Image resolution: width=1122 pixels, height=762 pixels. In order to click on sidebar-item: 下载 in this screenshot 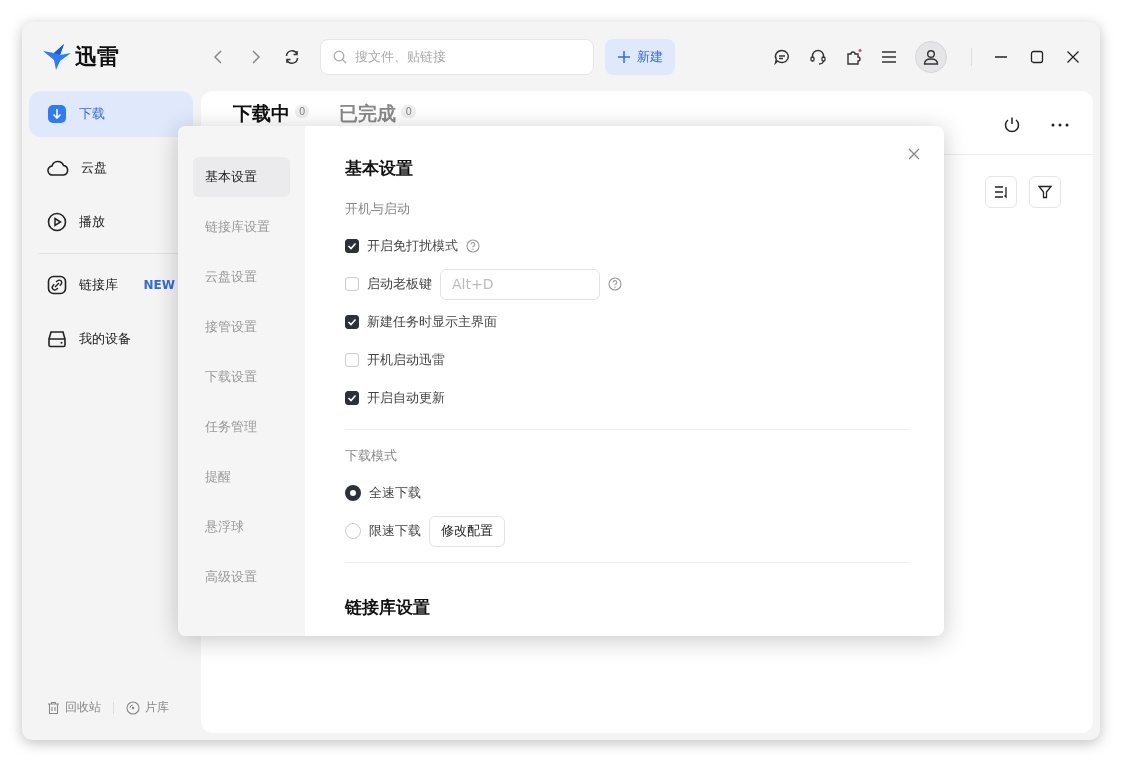, I will do `click(111, 114)`.